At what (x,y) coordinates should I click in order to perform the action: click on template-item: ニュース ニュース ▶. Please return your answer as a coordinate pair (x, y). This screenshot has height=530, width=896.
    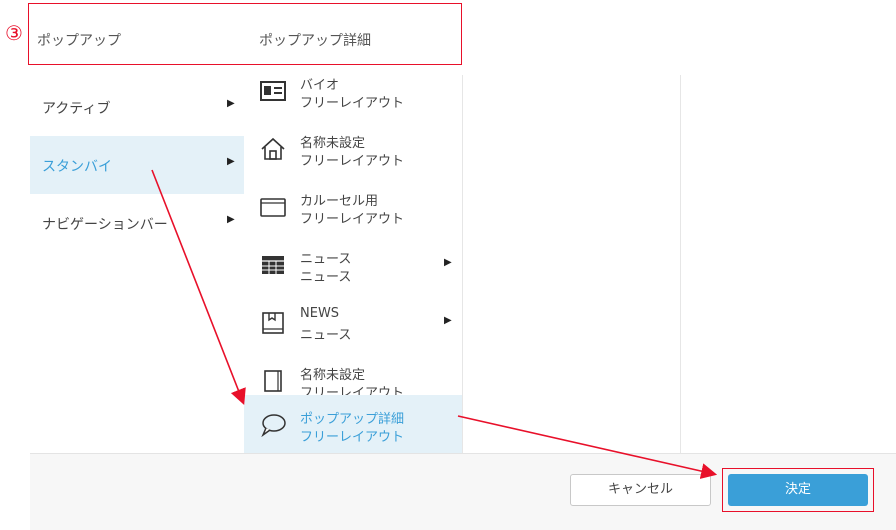
    Looking at the image, I should click on (353, 264).